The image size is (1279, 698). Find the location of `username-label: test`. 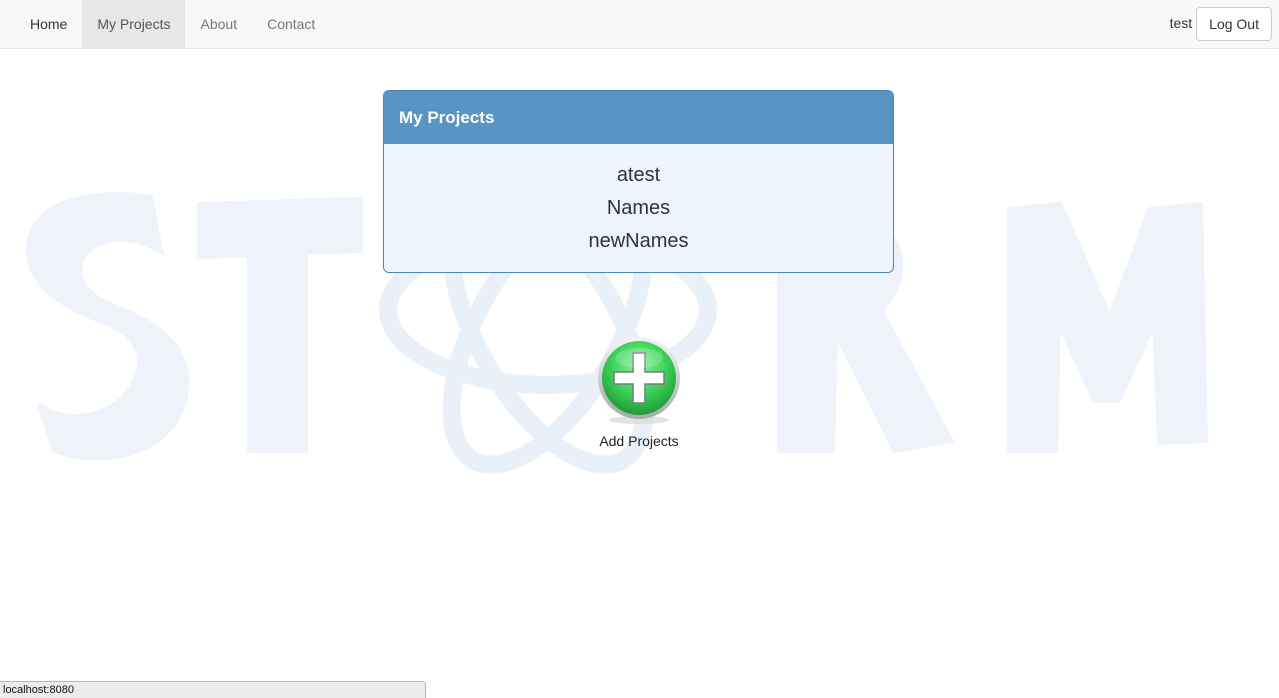

username-label: test is located at coordinates (1181, 23).